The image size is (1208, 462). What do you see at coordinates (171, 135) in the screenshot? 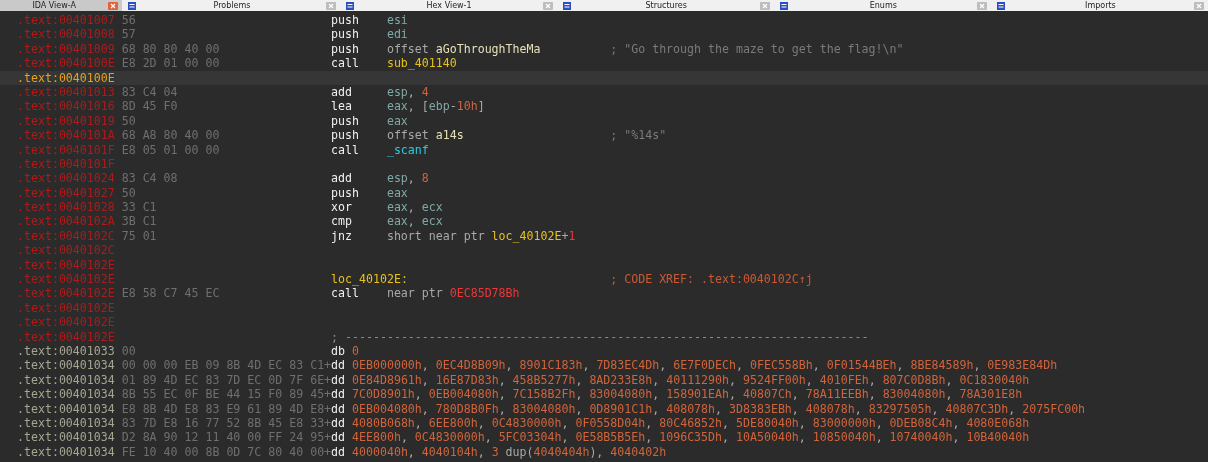
I see `opcode-bytes: 68 A8 80 40 00` at bounding box center [171, 135].